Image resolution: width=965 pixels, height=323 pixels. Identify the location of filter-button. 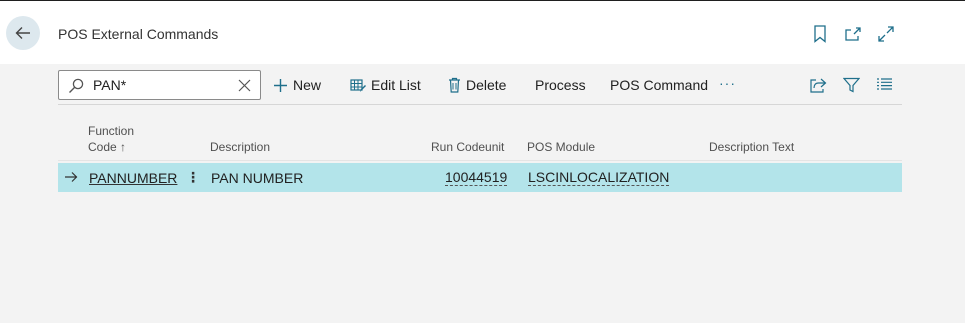
(851, 85).